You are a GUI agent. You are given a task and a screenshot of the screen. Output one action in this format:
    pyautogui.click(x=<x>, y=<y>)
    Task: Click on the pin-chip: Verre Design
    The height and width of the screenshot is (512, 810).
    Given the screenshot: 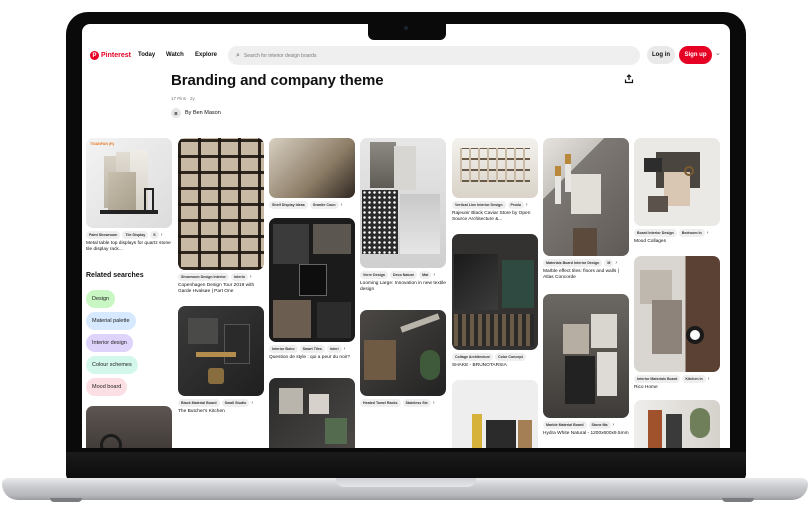 What is the action you would take?
    pyautogui.click(x=374, y=275)
    